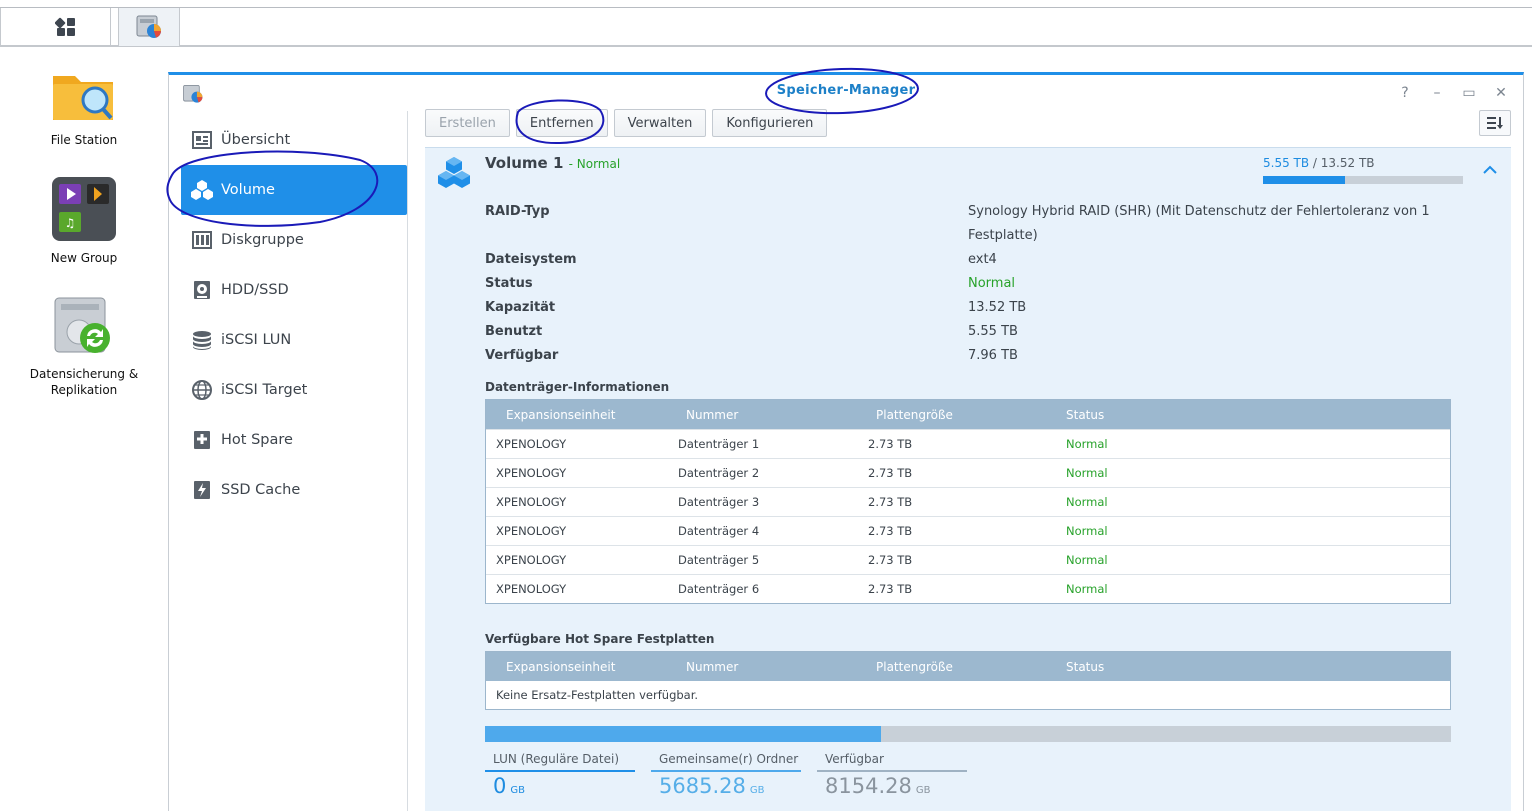  Describe the element at coordinates (766, 27) in the screenshot. I see `taskbar` at that location.